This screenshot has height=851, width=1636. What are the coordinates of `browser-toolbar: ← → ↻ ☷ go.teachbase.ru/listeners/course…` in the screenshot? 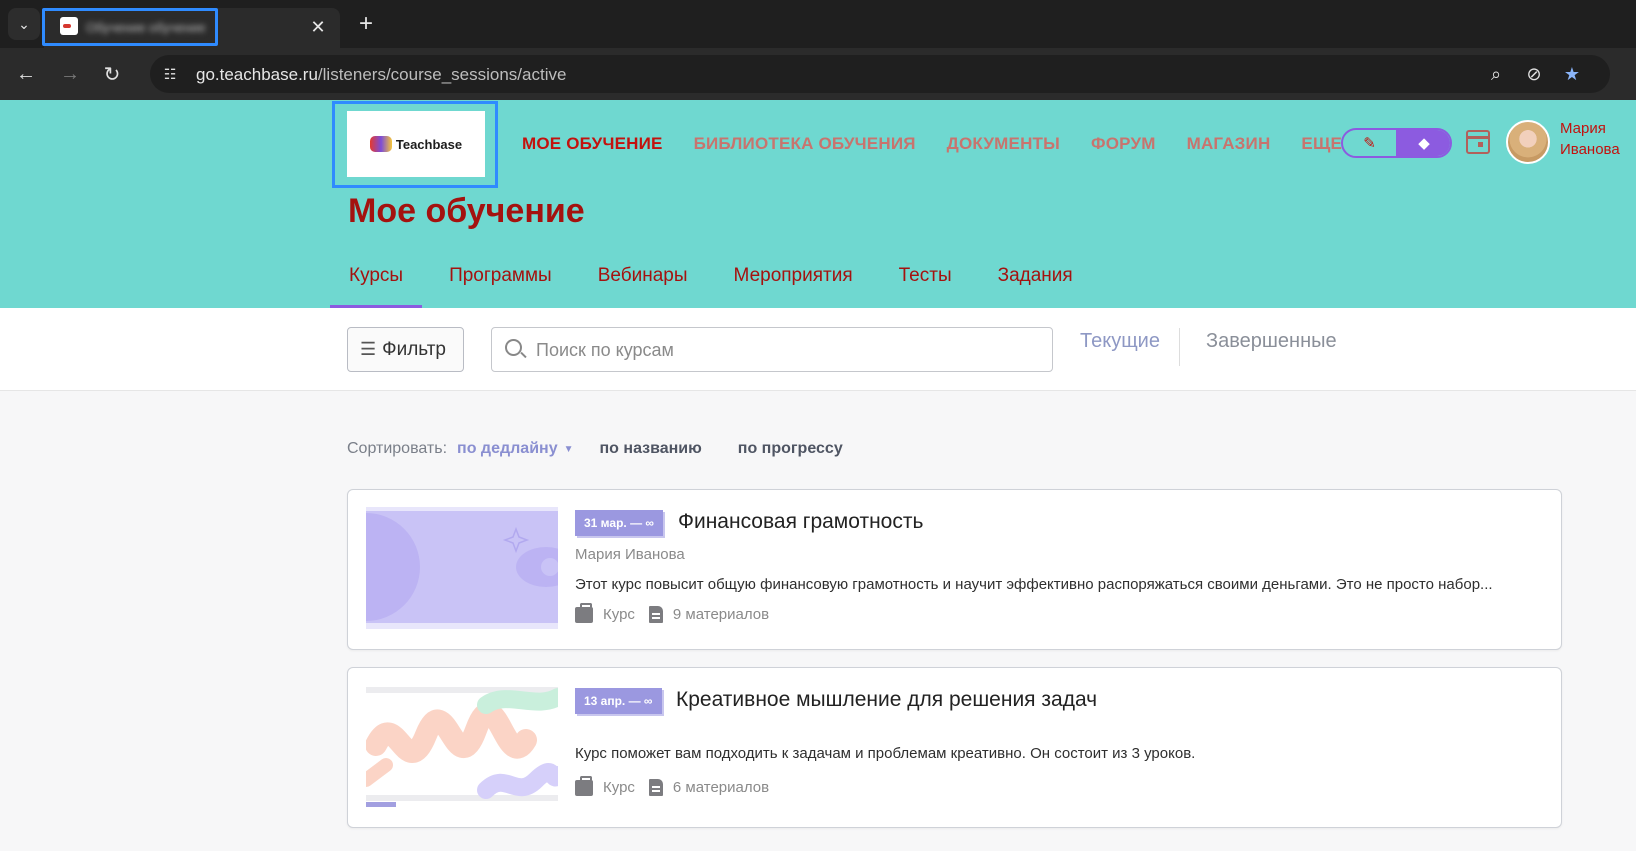 It's located at (818, 74).